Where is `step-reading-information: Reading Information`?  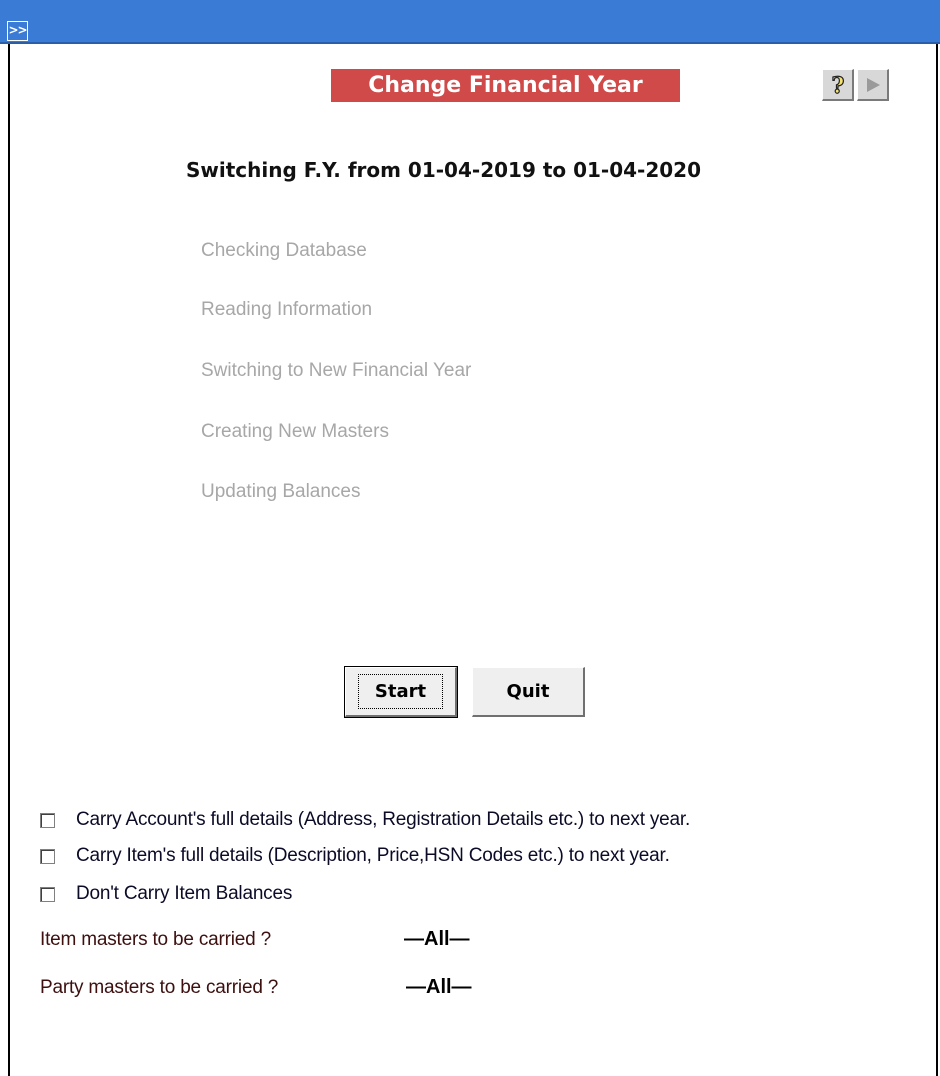
step-reading-information: Reading Information is located at coordinates (287, 309).